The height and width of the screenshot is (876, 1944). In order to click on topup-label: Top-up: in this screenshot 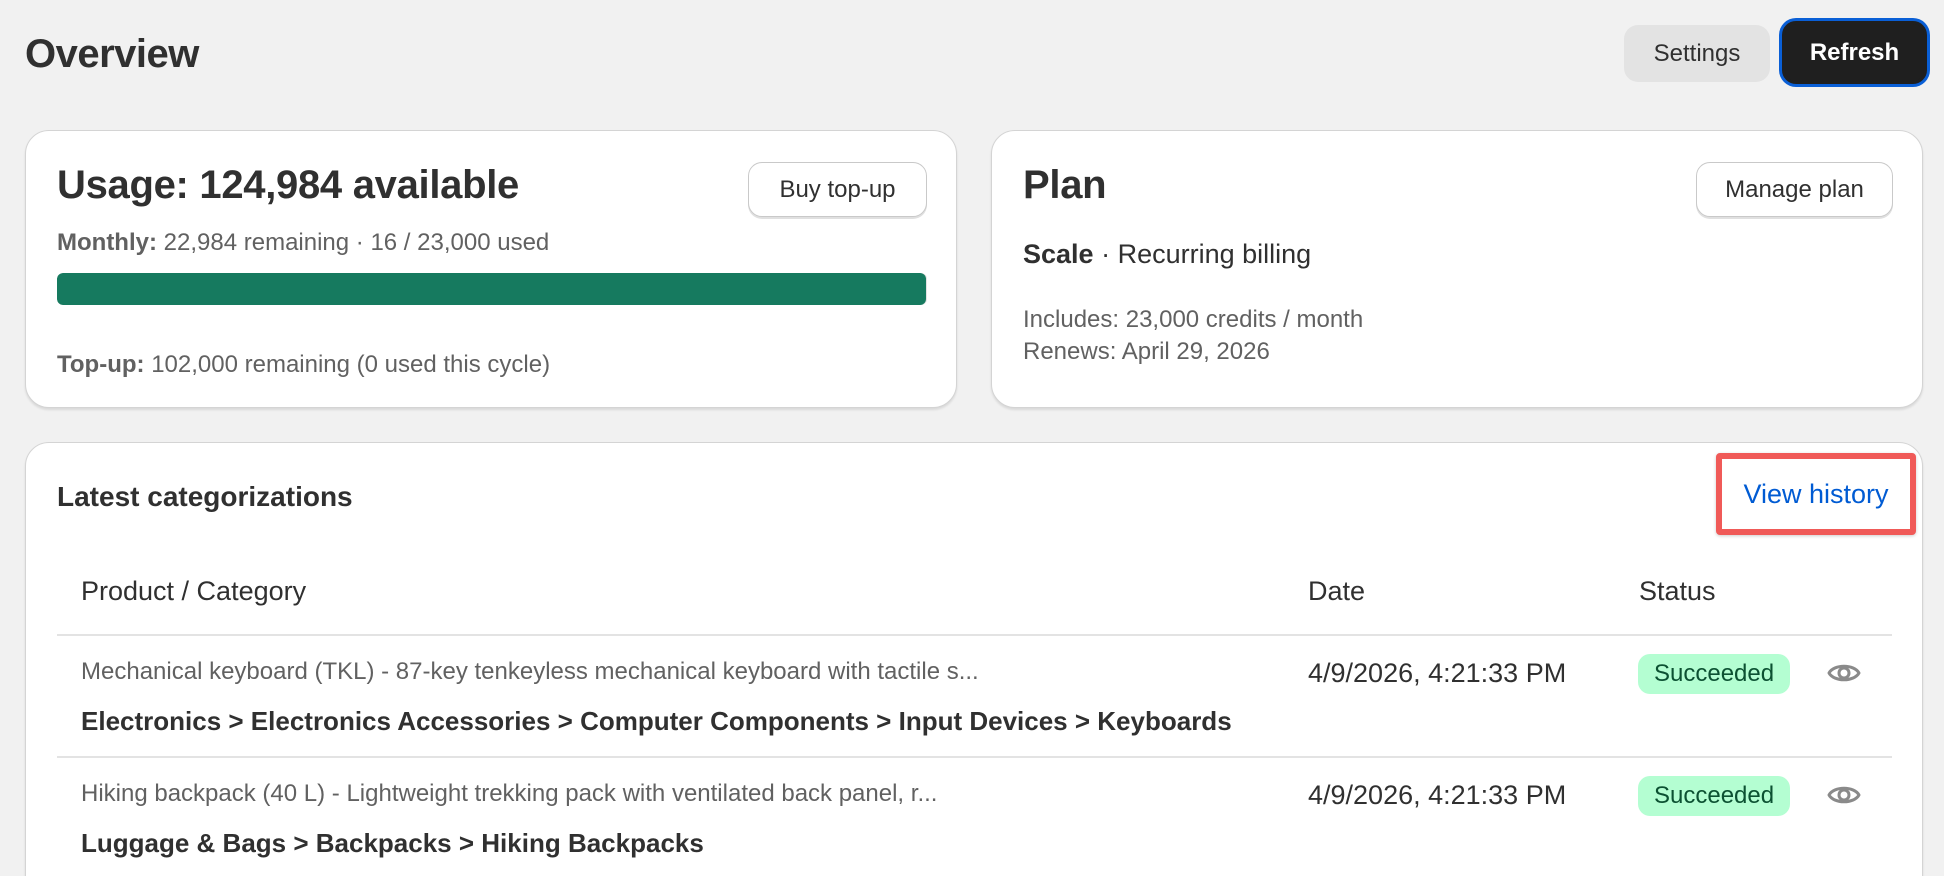, I will do `click(101, 364)`.